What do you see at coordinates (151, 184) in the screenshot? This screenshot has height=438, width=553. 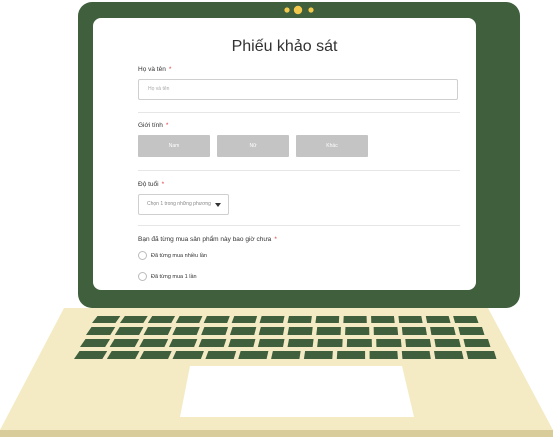 I see `age-label: Độ tuổi *` at bounding box center [151, 184].